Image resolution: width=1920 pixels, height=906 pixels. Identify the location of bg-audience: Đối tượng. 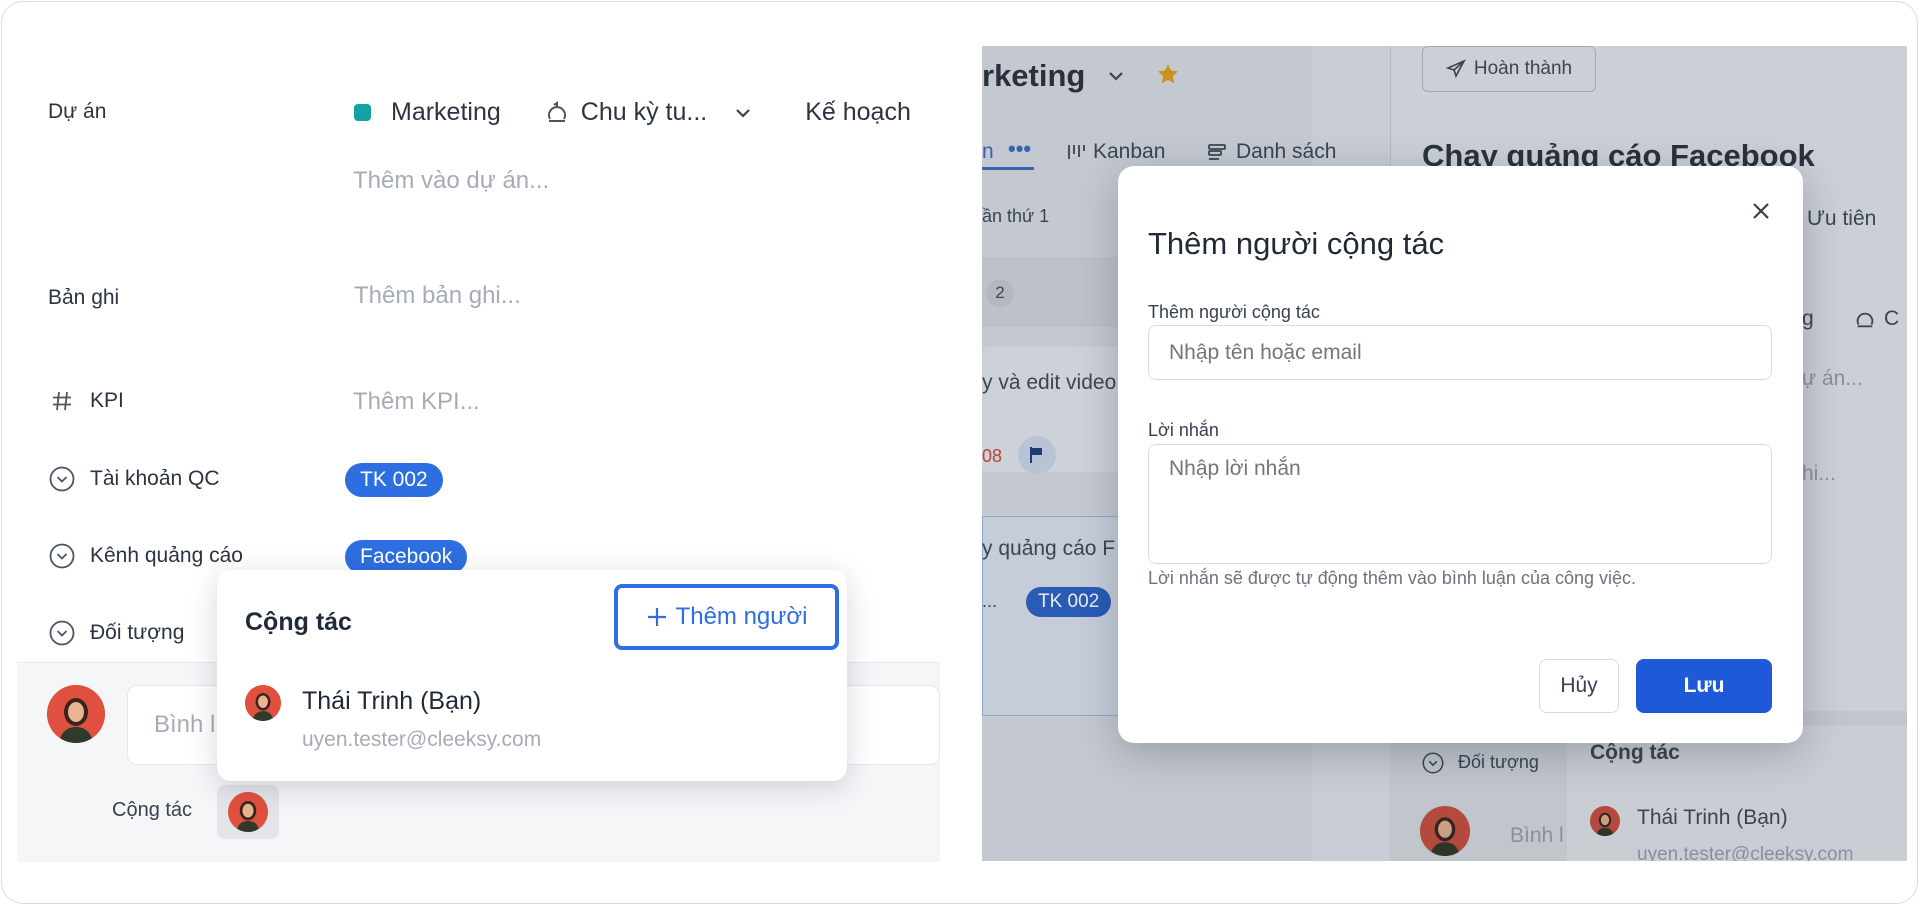
(1498, 762).